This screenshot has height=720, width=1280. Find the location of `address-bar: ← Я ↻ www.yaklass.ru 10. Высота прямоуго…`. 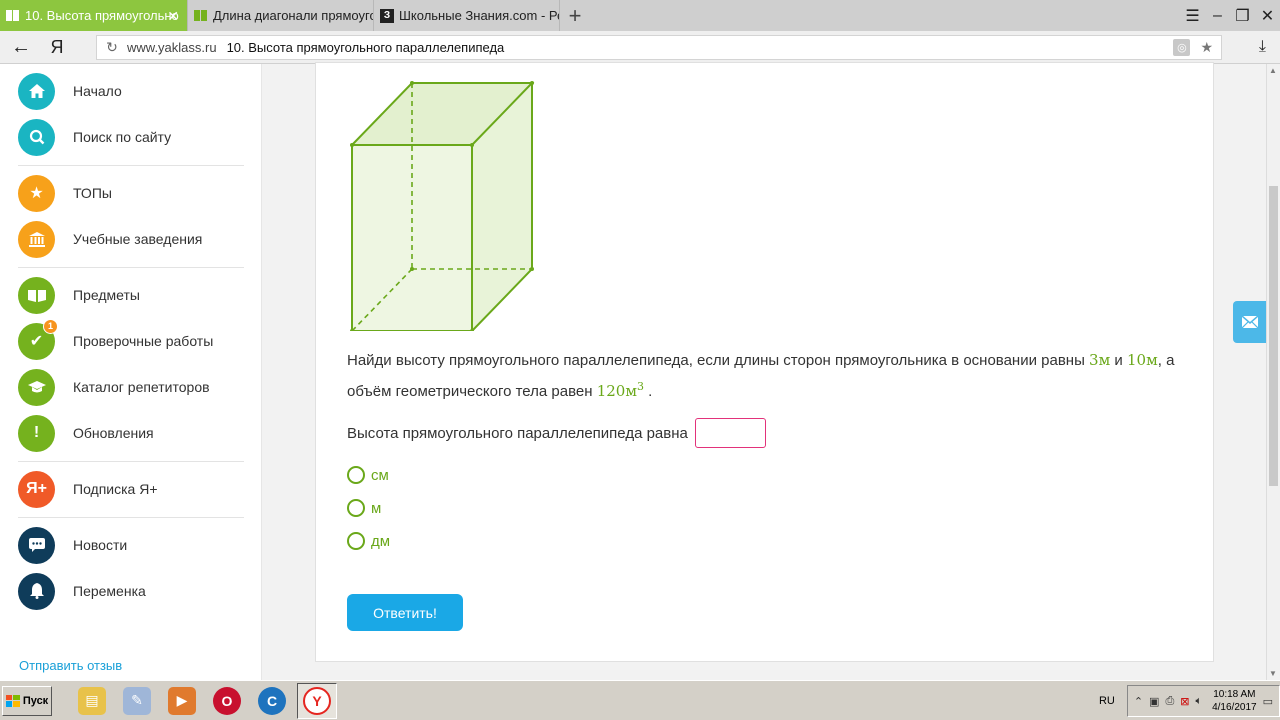

address-bar: ← Я ↻ www.yaklass.ru 10. Высота прямоуго… is located at coordinates (640, 47).